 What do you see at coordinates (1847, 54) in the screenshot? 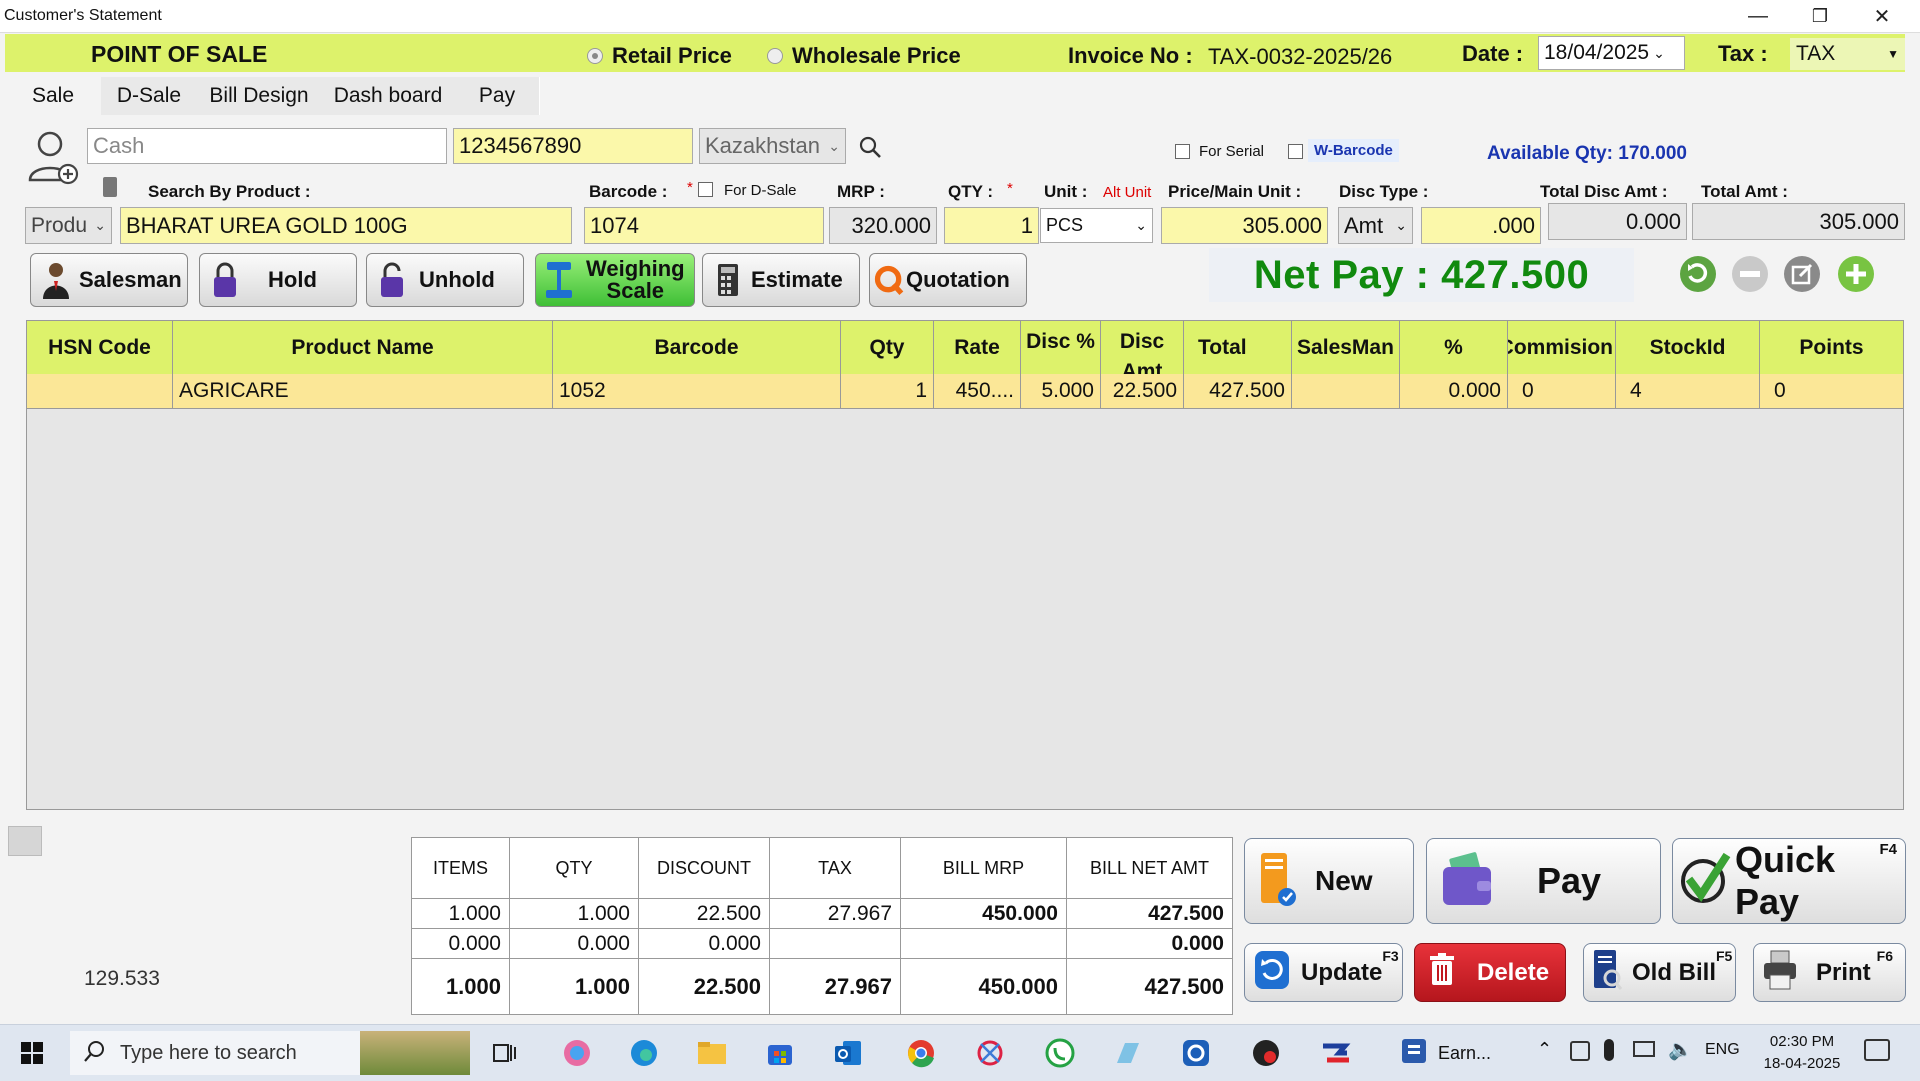
I see `tax-select: TAX ▼` at bounding box center [1847, 54].